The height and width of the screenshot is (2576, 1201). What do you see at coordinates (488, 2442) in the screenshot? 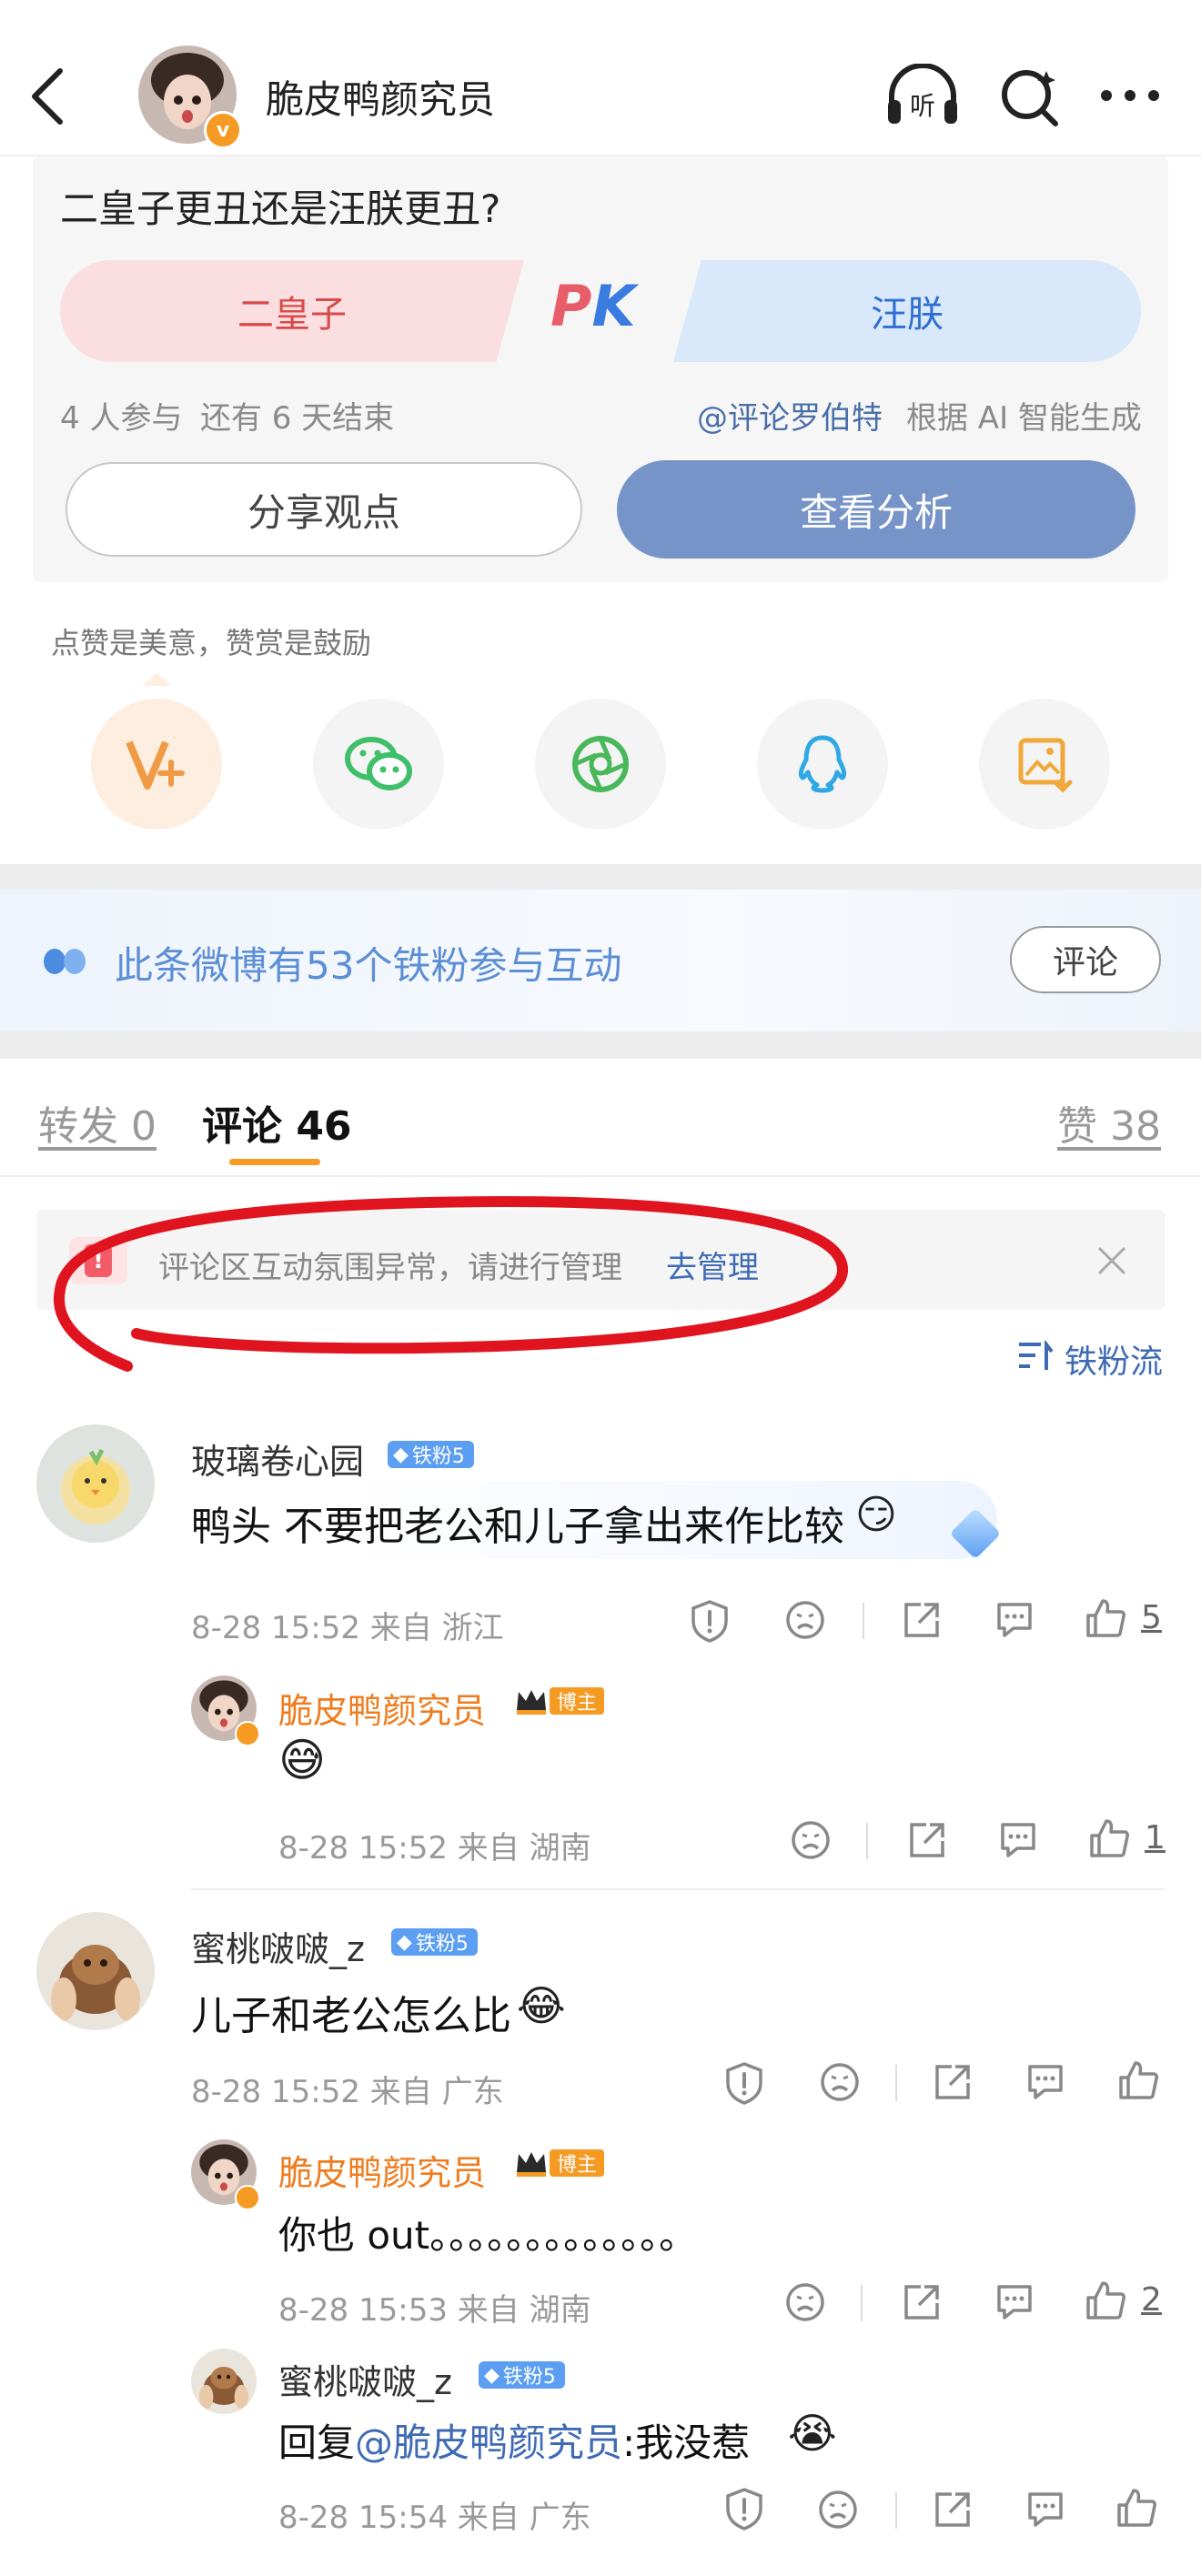
I see `mention-link: @脆皮鸭颜究员` at bounding box center [488, 2442].